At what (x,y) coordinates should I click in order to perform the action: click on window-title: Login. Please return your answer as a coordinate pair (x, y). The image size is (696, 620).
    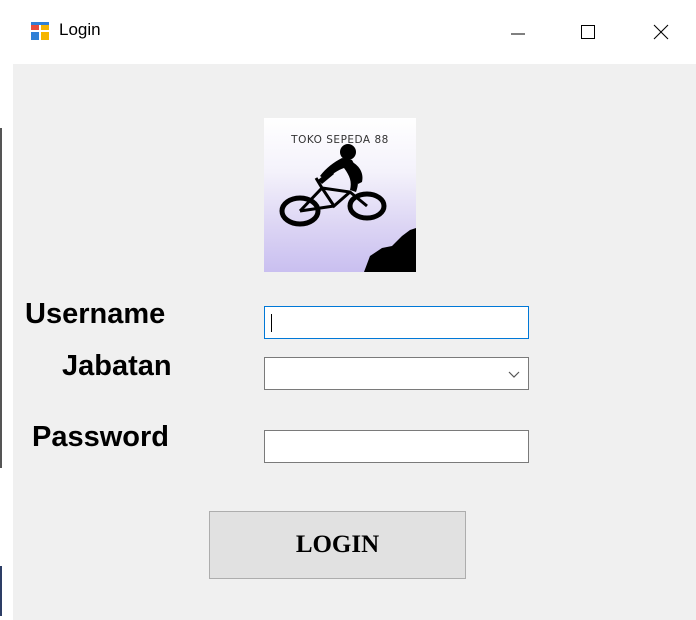
    Looking at the image, I should click on (80, 29).